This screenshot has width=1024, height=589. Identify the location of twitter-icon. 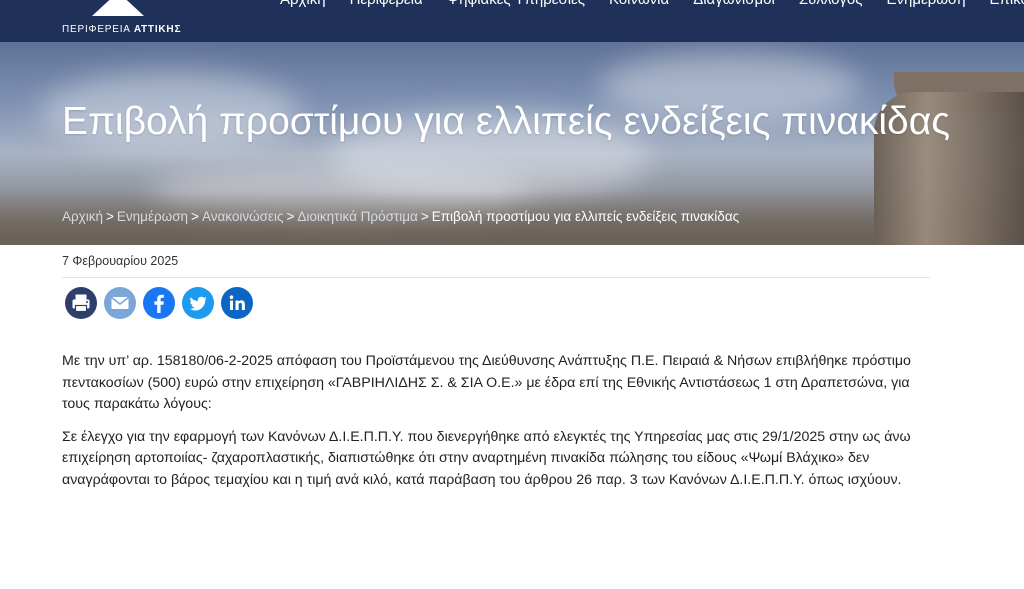
(198, 303).